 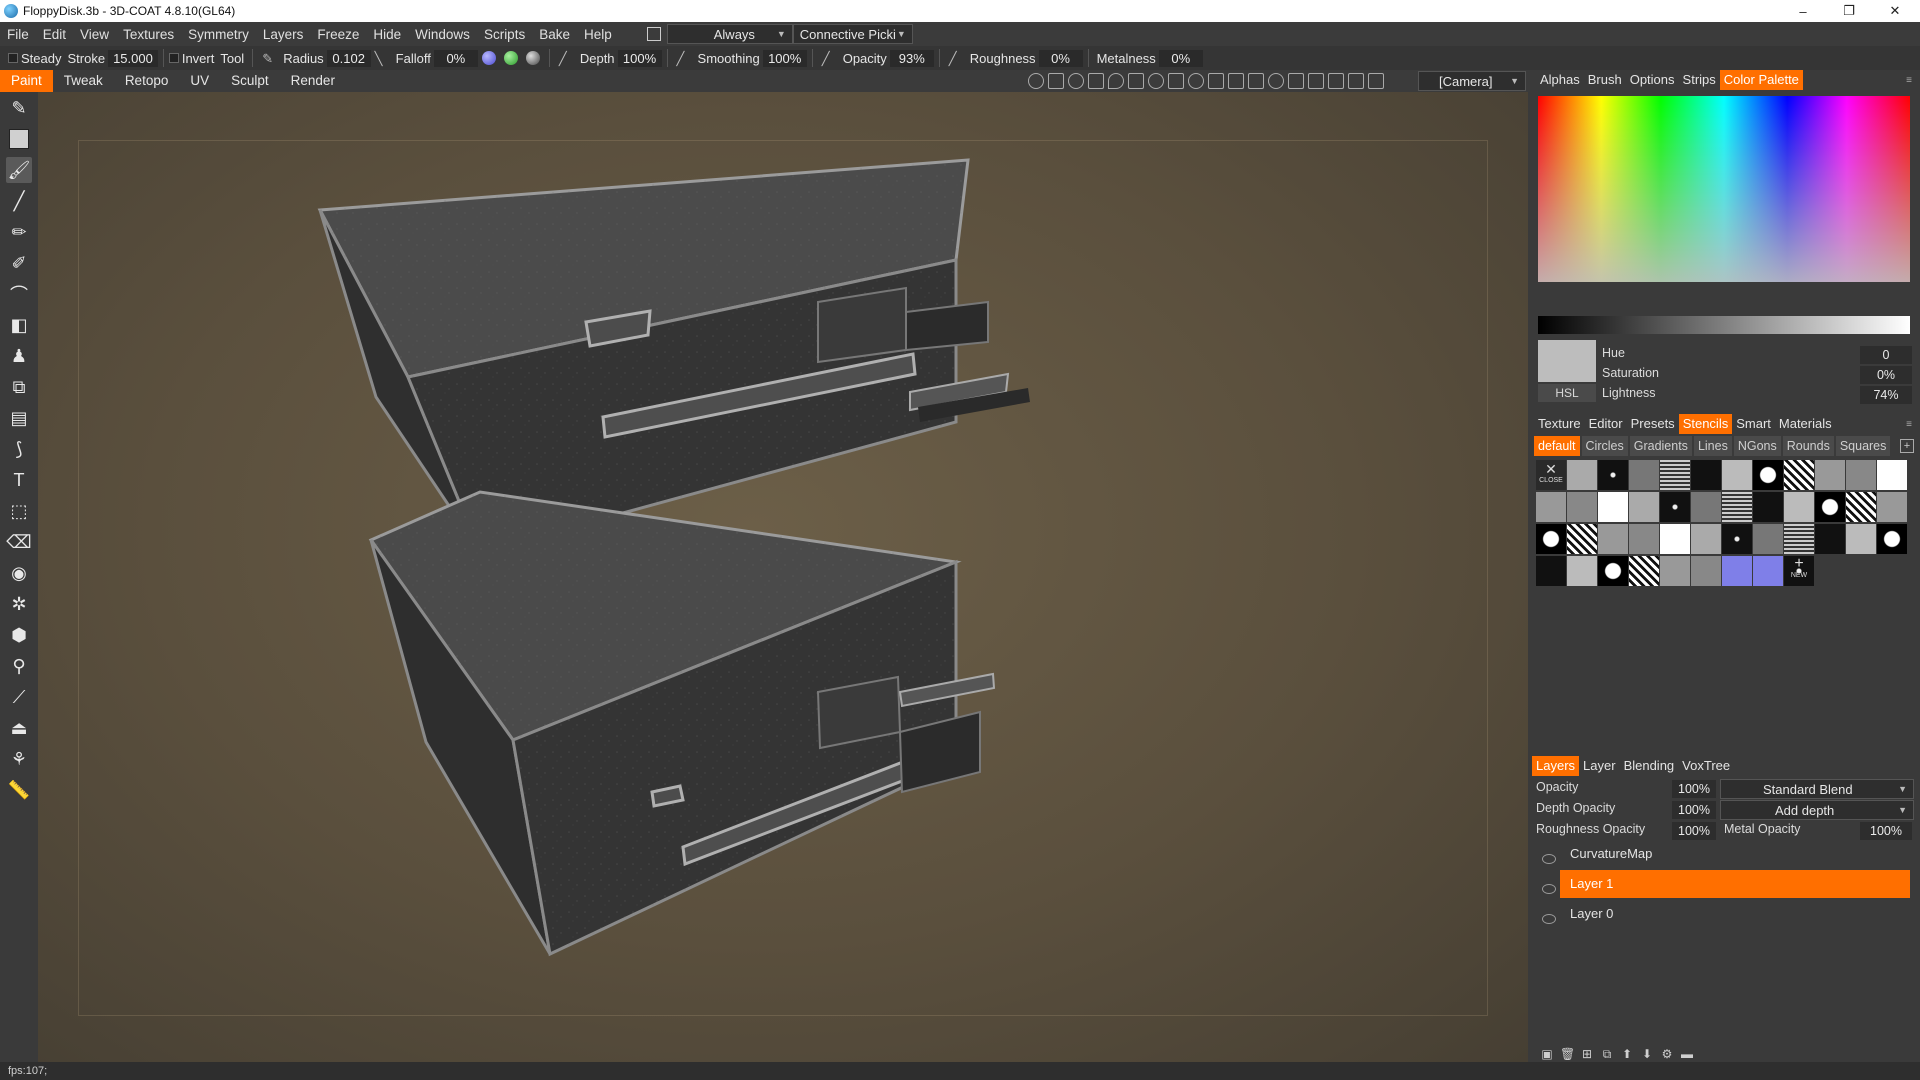 I want to click on hand-icon, so click(x=1136, y=81).